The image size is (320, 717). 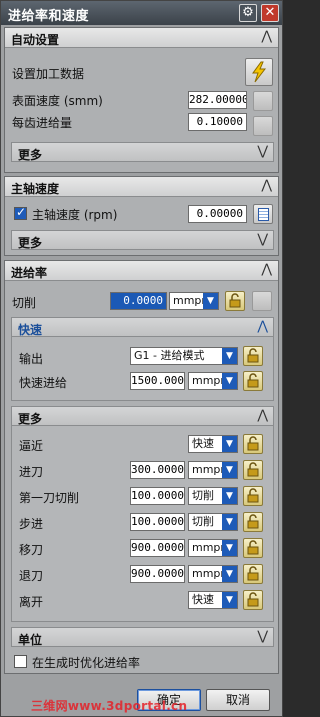 I want to click on set-machining-data-label: 设置加工数据, so click(x=48, y=74).